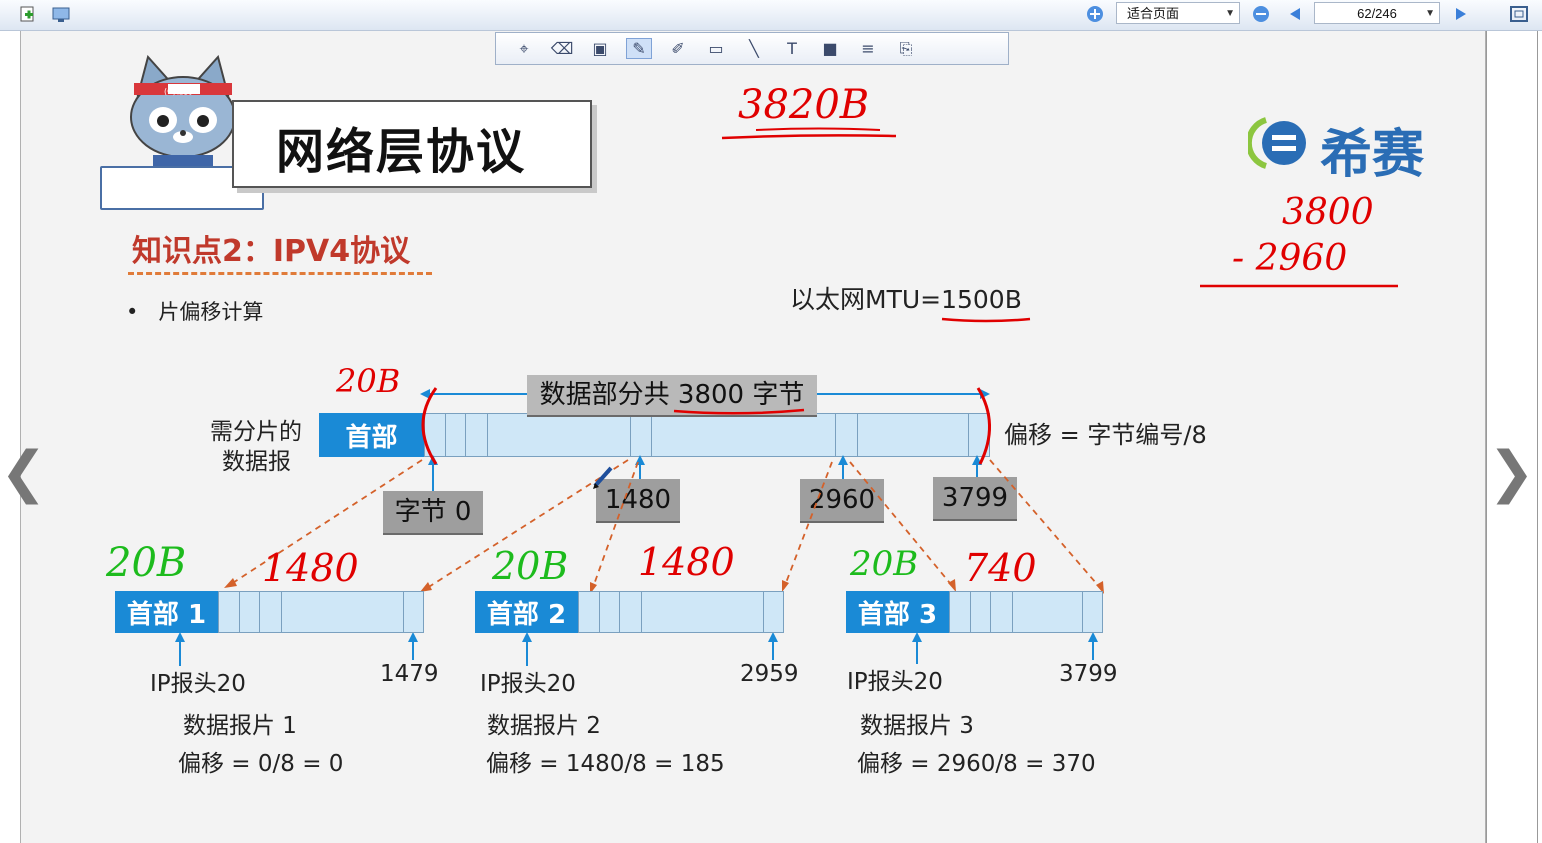  I want to click on fragment1-data-bar, so click(321, 612).